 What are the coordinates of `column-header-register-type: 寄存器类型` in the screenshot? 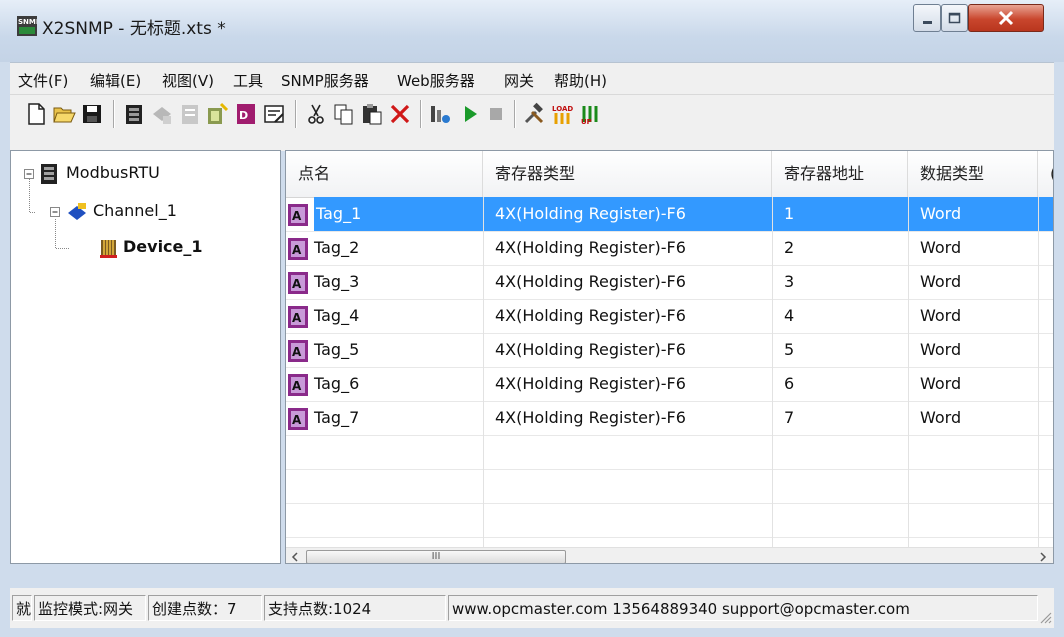 It's located at (627, 174).